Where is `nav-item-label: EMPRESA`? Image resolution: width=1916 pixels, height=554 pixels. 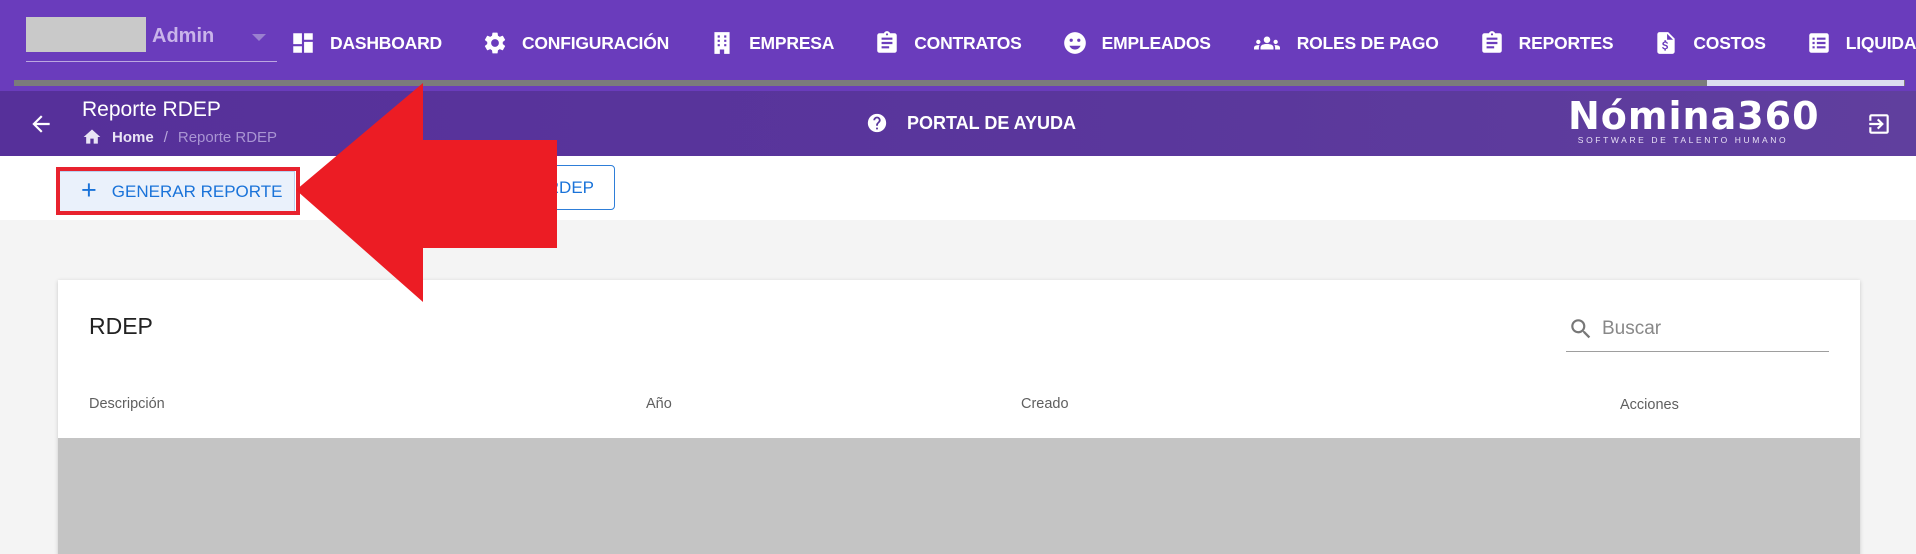 nav-item-label: EMPRESA is located at coordinates (792, 42).